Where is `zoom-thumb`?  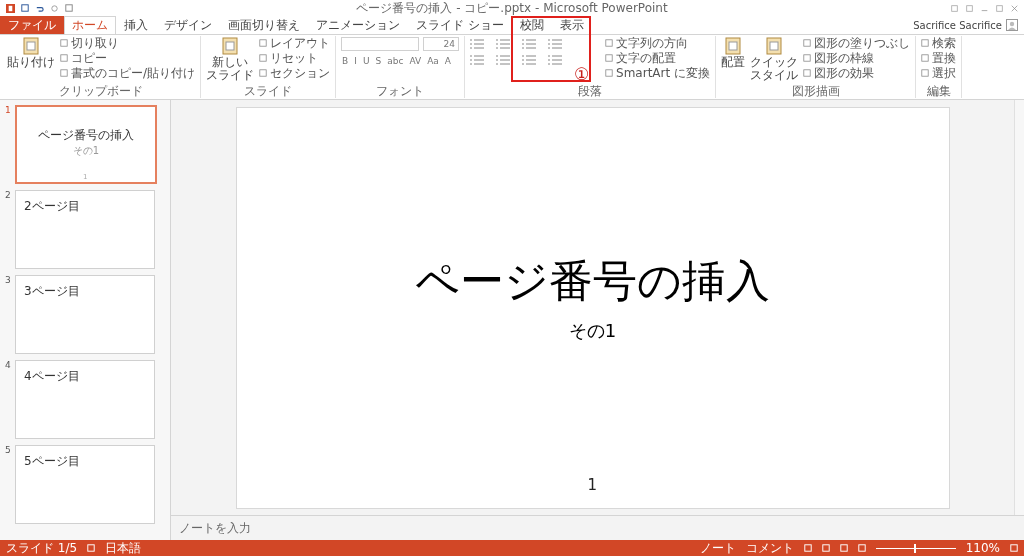 zoom-thumb is located at coordinates (915, 548).